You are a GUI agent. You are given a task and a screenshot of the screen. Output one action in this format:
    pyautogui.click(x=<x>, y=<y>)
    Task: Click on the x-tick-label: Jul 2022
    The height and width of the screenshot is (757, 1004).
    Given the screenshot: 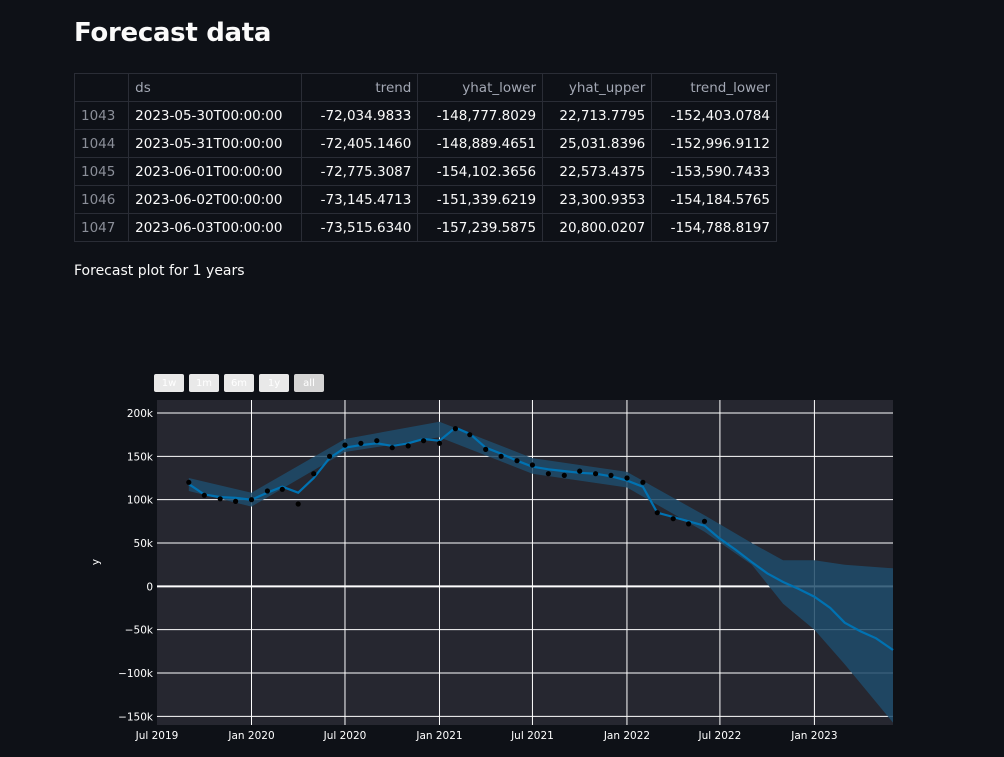 What is the action you would take?
    pyautogui.click(x=720, y=736)
    